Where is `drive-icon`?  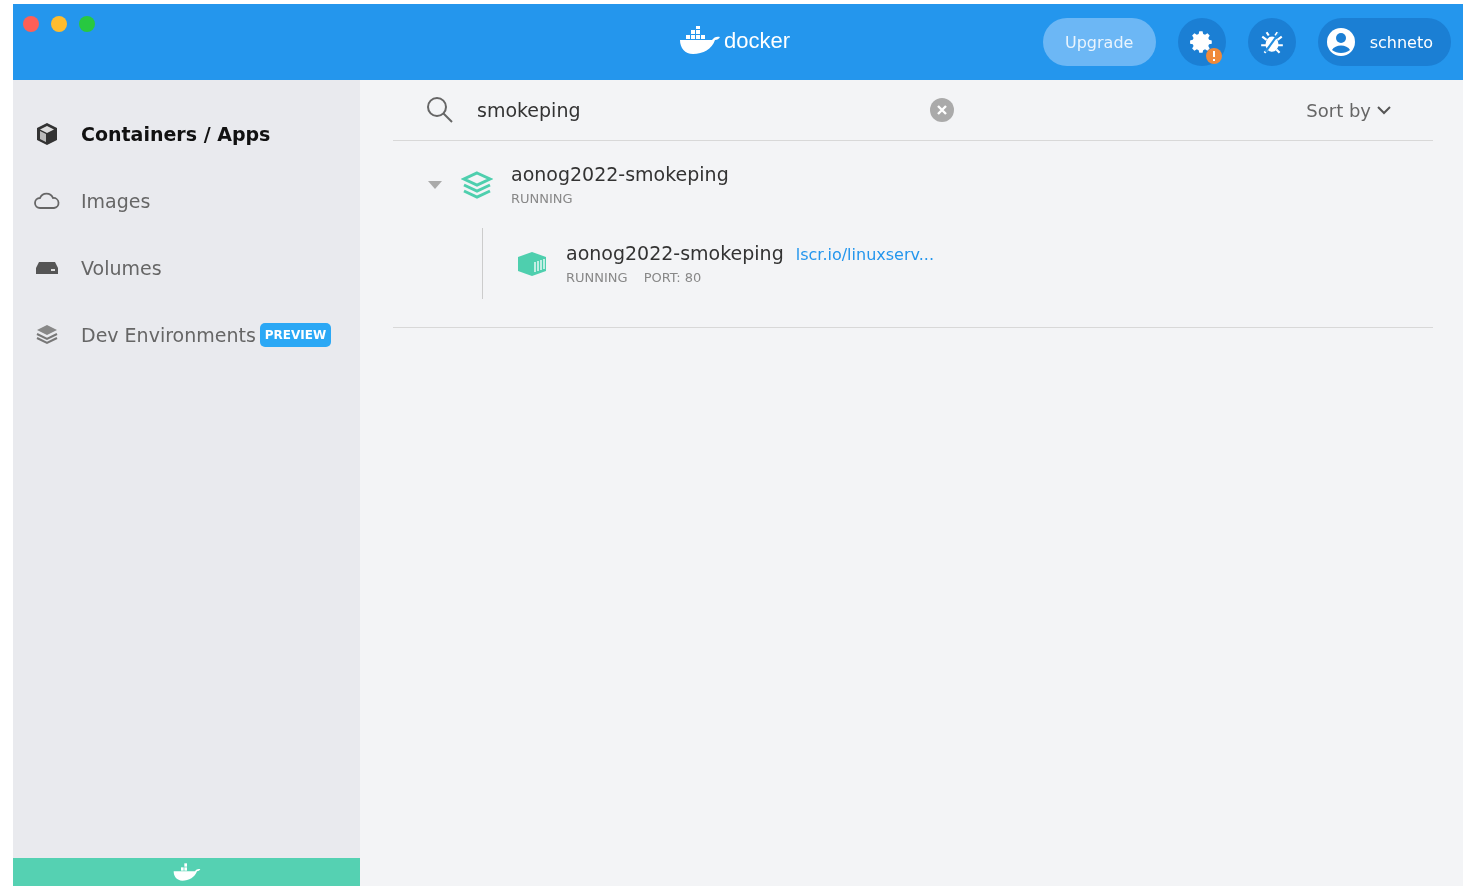
drive-icon is located at coordinates (47, 267).